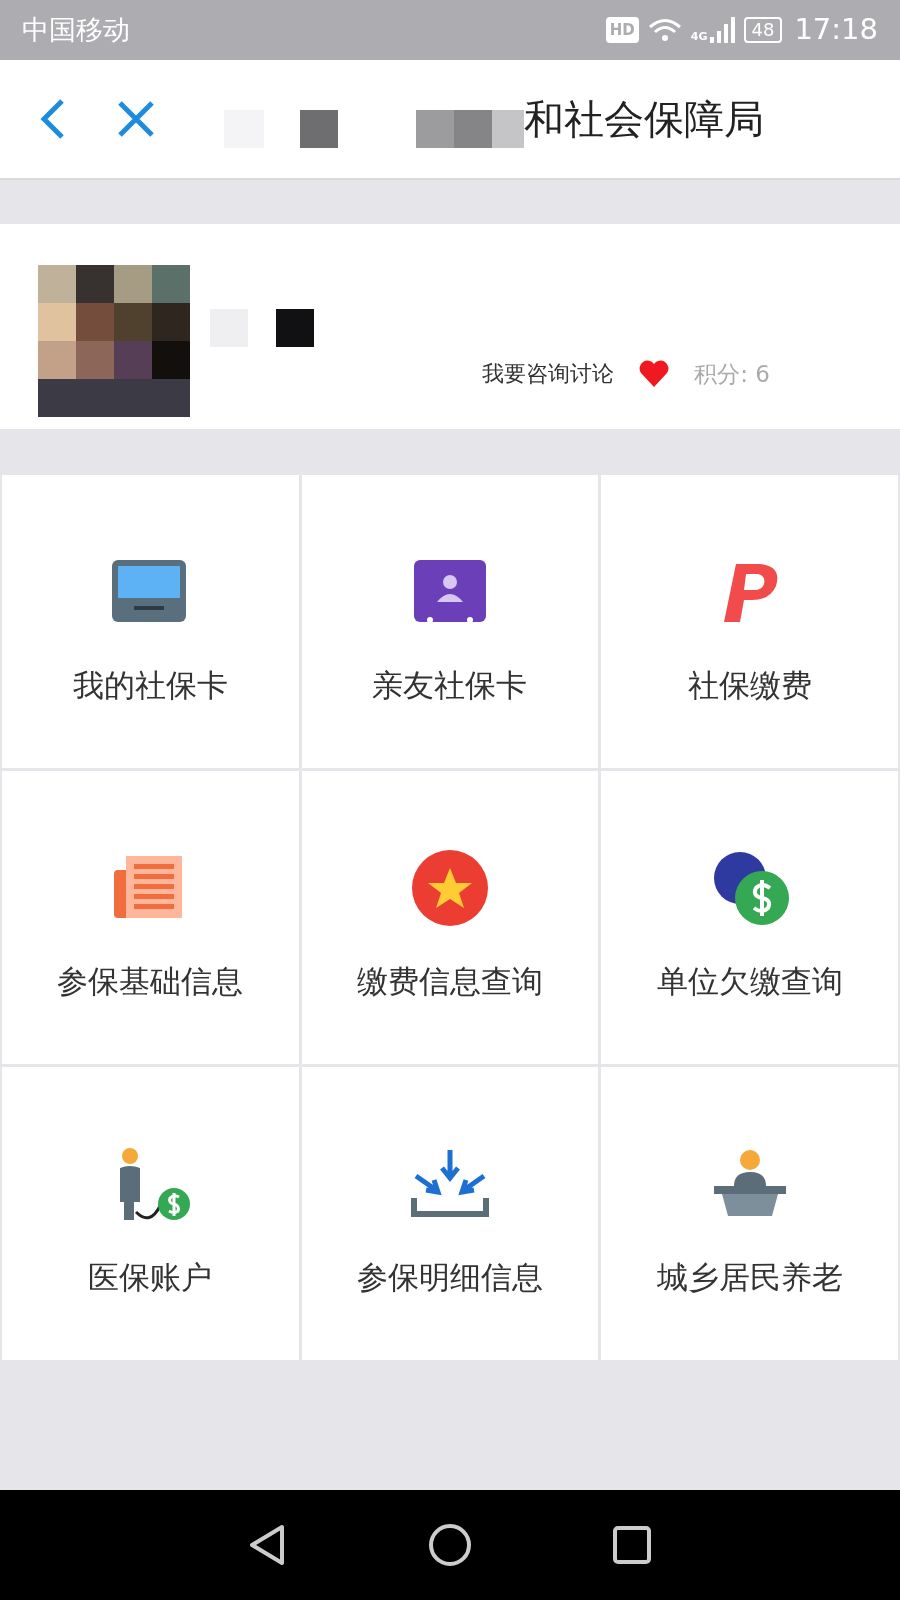 This screenshot has height=1600, width=900. What do you see at coordinates (664, 30) in the screenshot?
I see `wifi-icon` at bounding box center [664, 30].